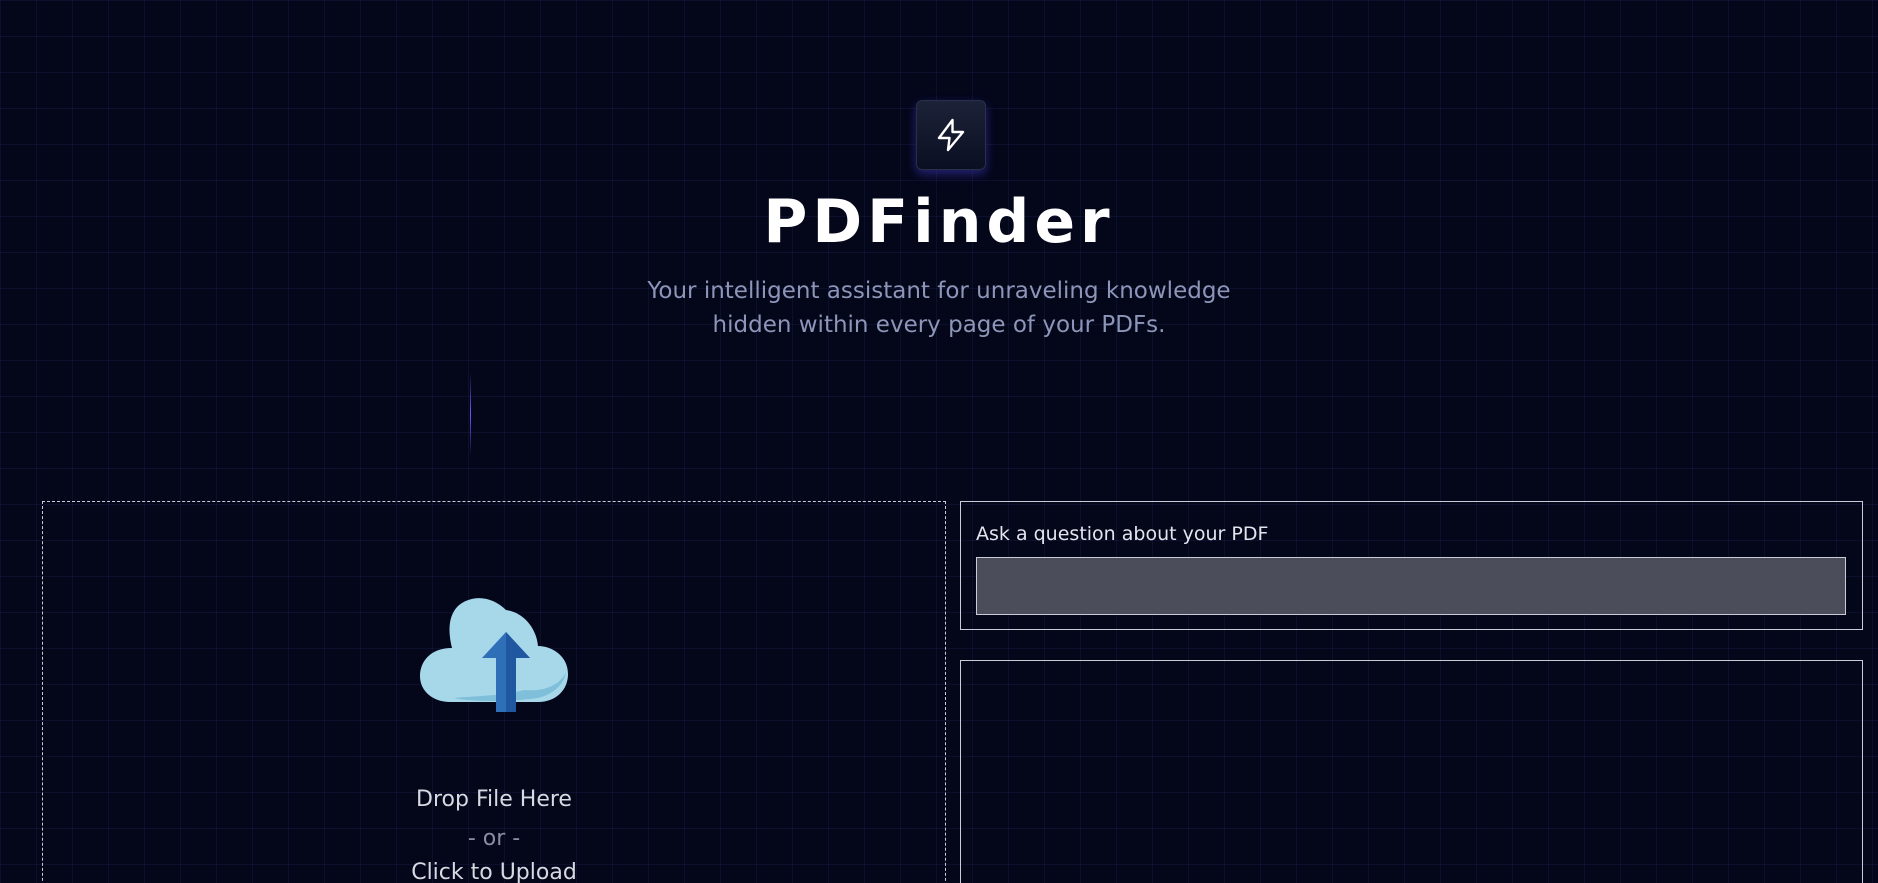  What do you see at coordinates (494, 655) in the screenshot?
I see `cloud-upload-icon` at bounding box center [494, 655].